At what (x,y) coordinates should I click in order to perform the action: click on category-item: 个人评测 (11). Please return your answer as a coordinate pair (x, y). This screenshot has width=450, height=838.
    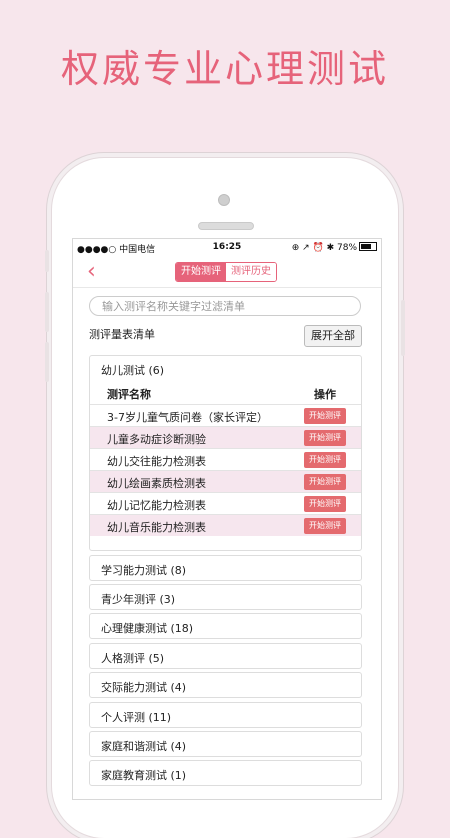
    Looking at the image, I should click on (225, 715).